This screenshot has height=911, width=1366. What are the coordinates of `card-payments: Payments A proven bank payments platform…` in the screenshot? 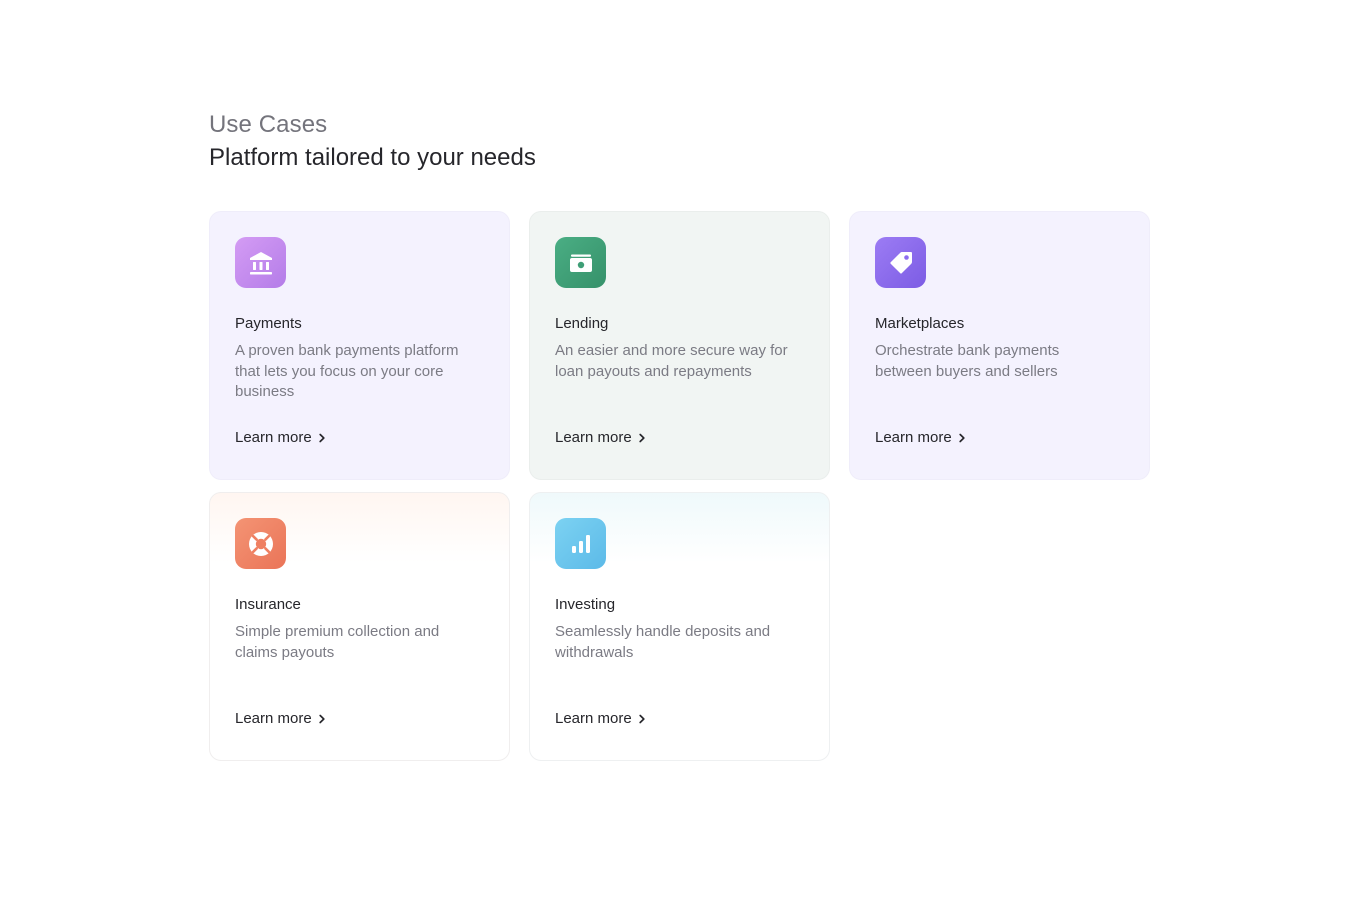 It's located at (359, 345).